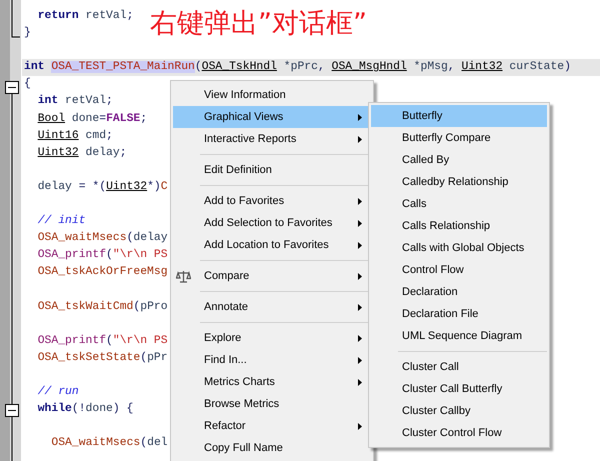 The image size is (600, 461). Describe the element at coordinates (103, 358) in the screenshot. I see `code-line: OSA_tskSetState(pPr` at that location.